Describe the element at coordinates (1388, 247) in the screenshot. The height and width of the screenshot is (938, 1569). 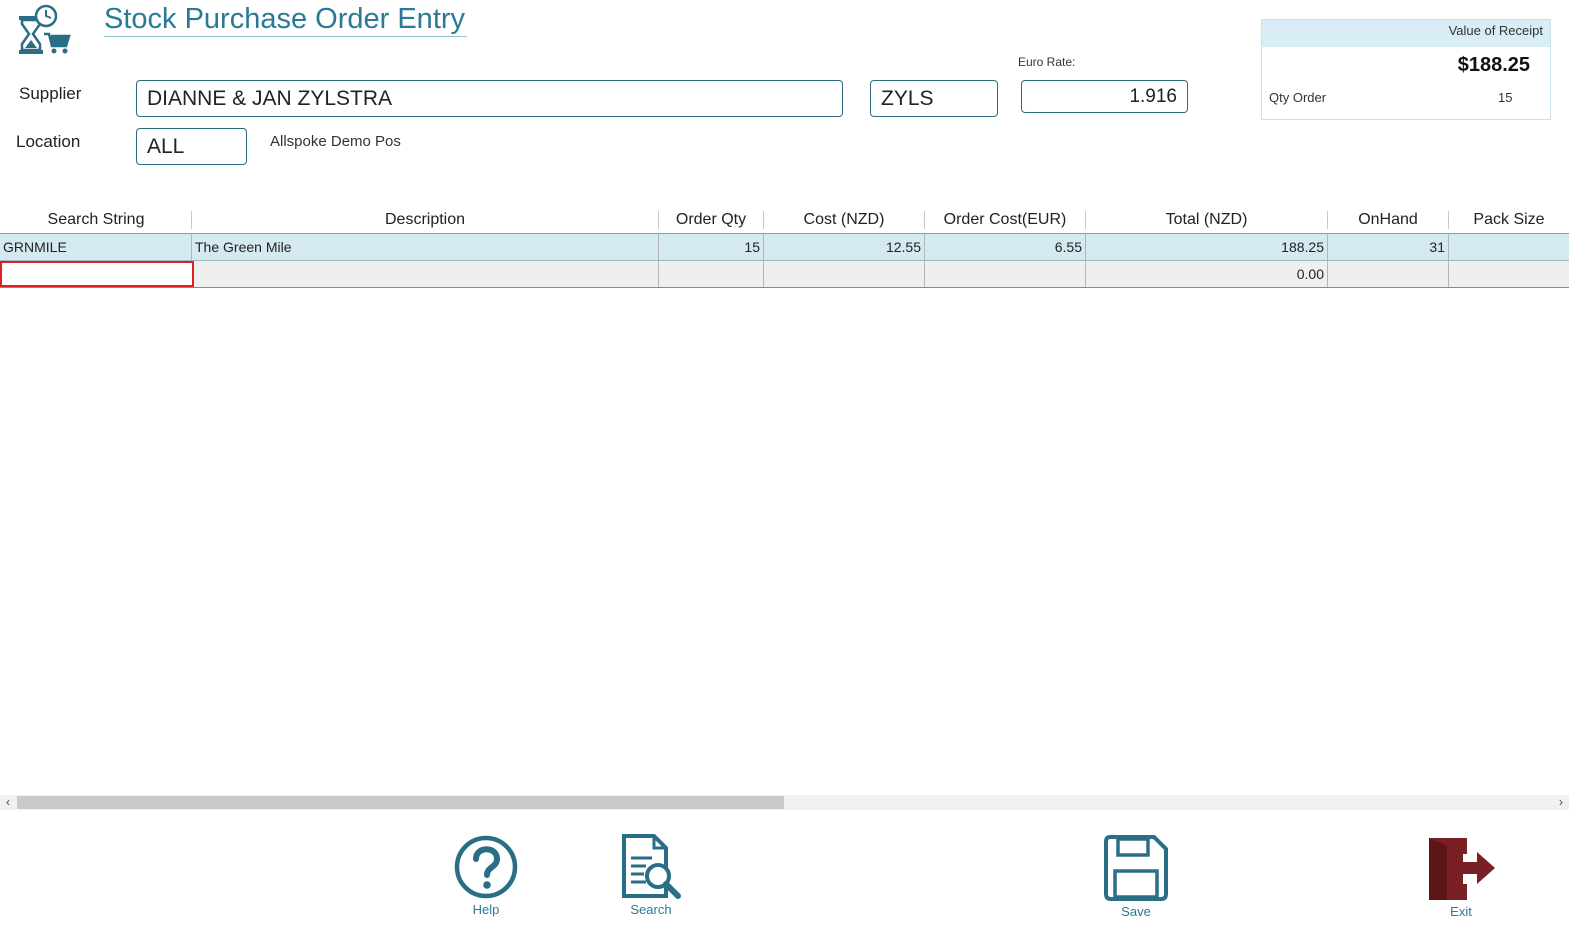
I see `cell-onhand: 31` at that location.